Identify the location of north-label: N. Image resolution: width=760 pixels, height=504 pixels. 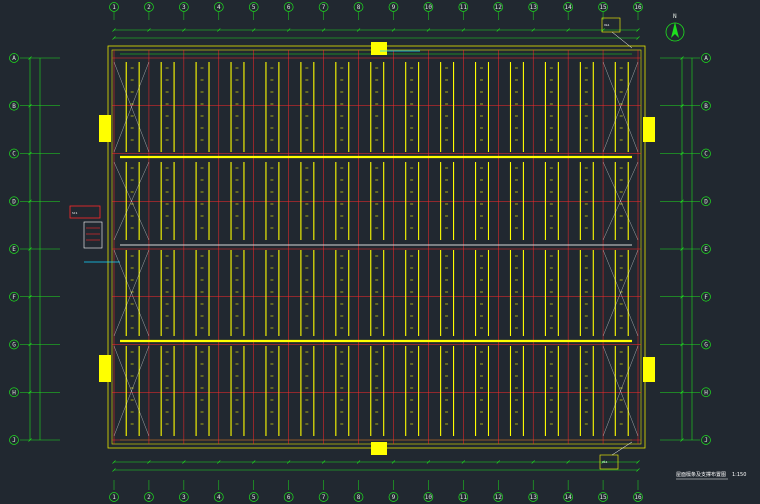
(675, 16).